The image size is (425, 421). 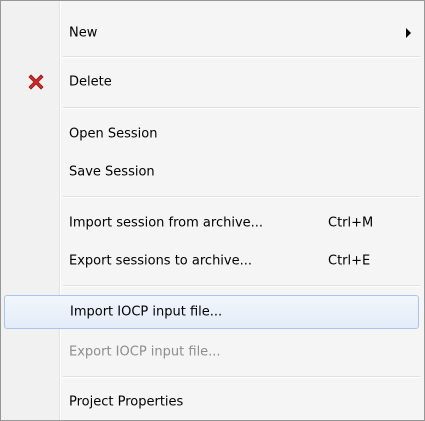 What do you see at coordinates (113, 134) in the screenshot?
I see `menu-item-label: Open Session` at bounding box center [113, 134].